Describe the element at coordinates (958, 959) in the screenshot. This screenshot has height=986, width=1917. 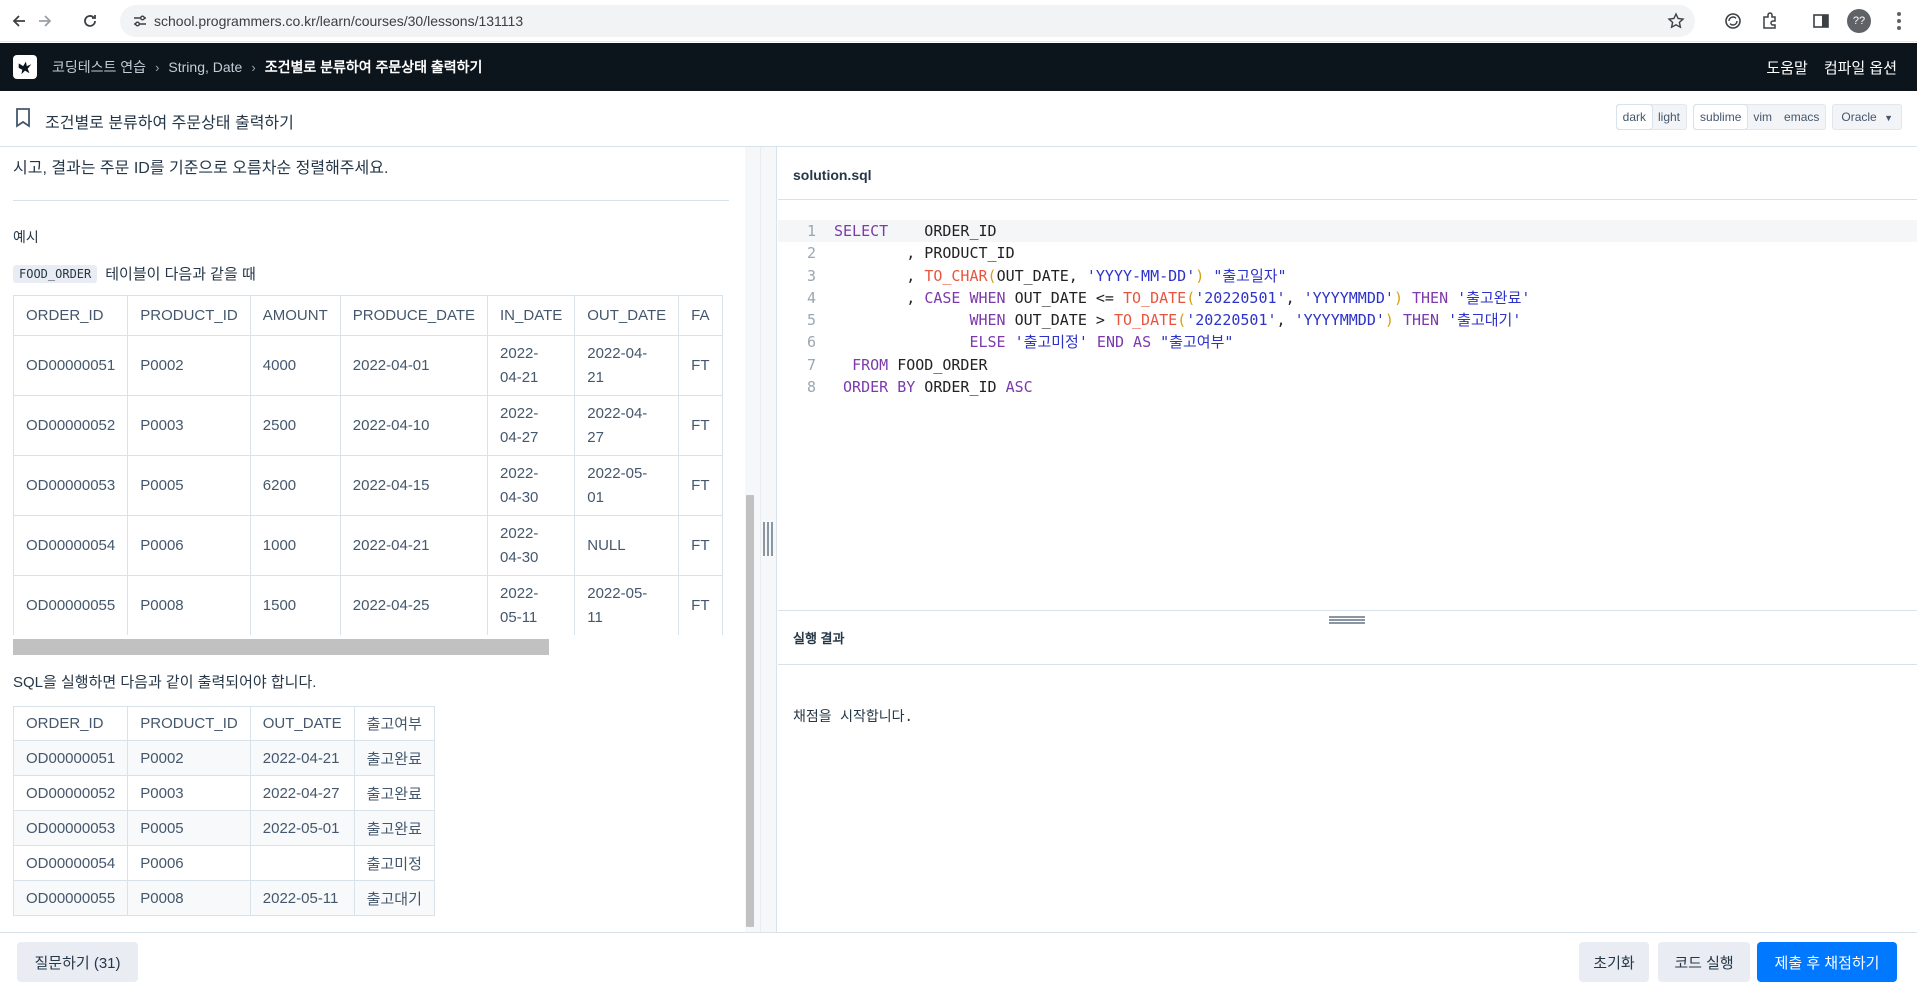
I see `footer-bar: 질문하기 (31) 초기화 코드 실행 제출 후 채점하기` at that location.